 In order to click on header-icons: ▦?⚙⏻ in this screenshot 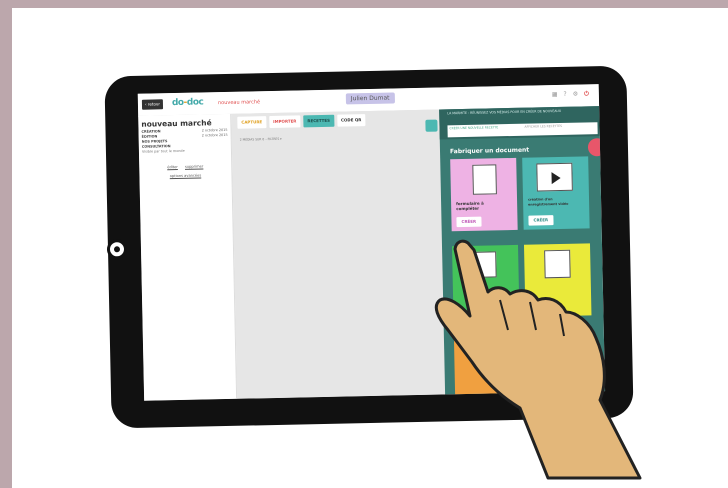, I will do `click(573, 94)`.